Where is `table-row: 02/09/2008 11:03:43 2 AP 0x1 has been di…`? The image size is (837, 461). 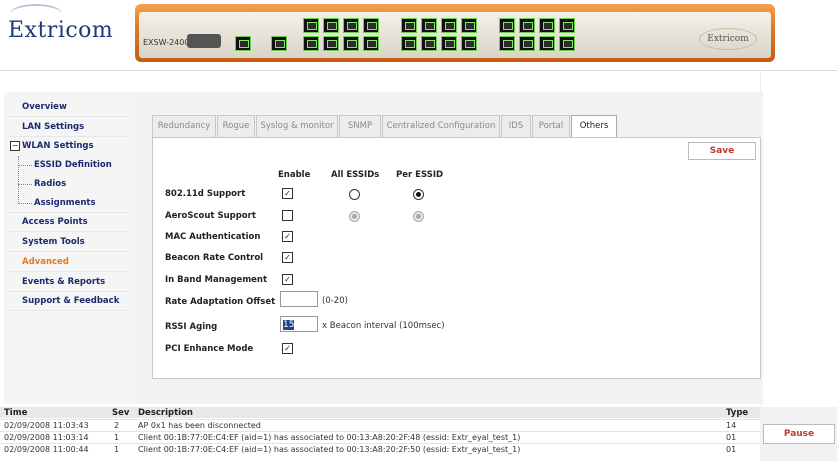 table-row: 02/09/2008 11:03:43 2 AP 0x1 has been di… is located at coordinates (380, 425).